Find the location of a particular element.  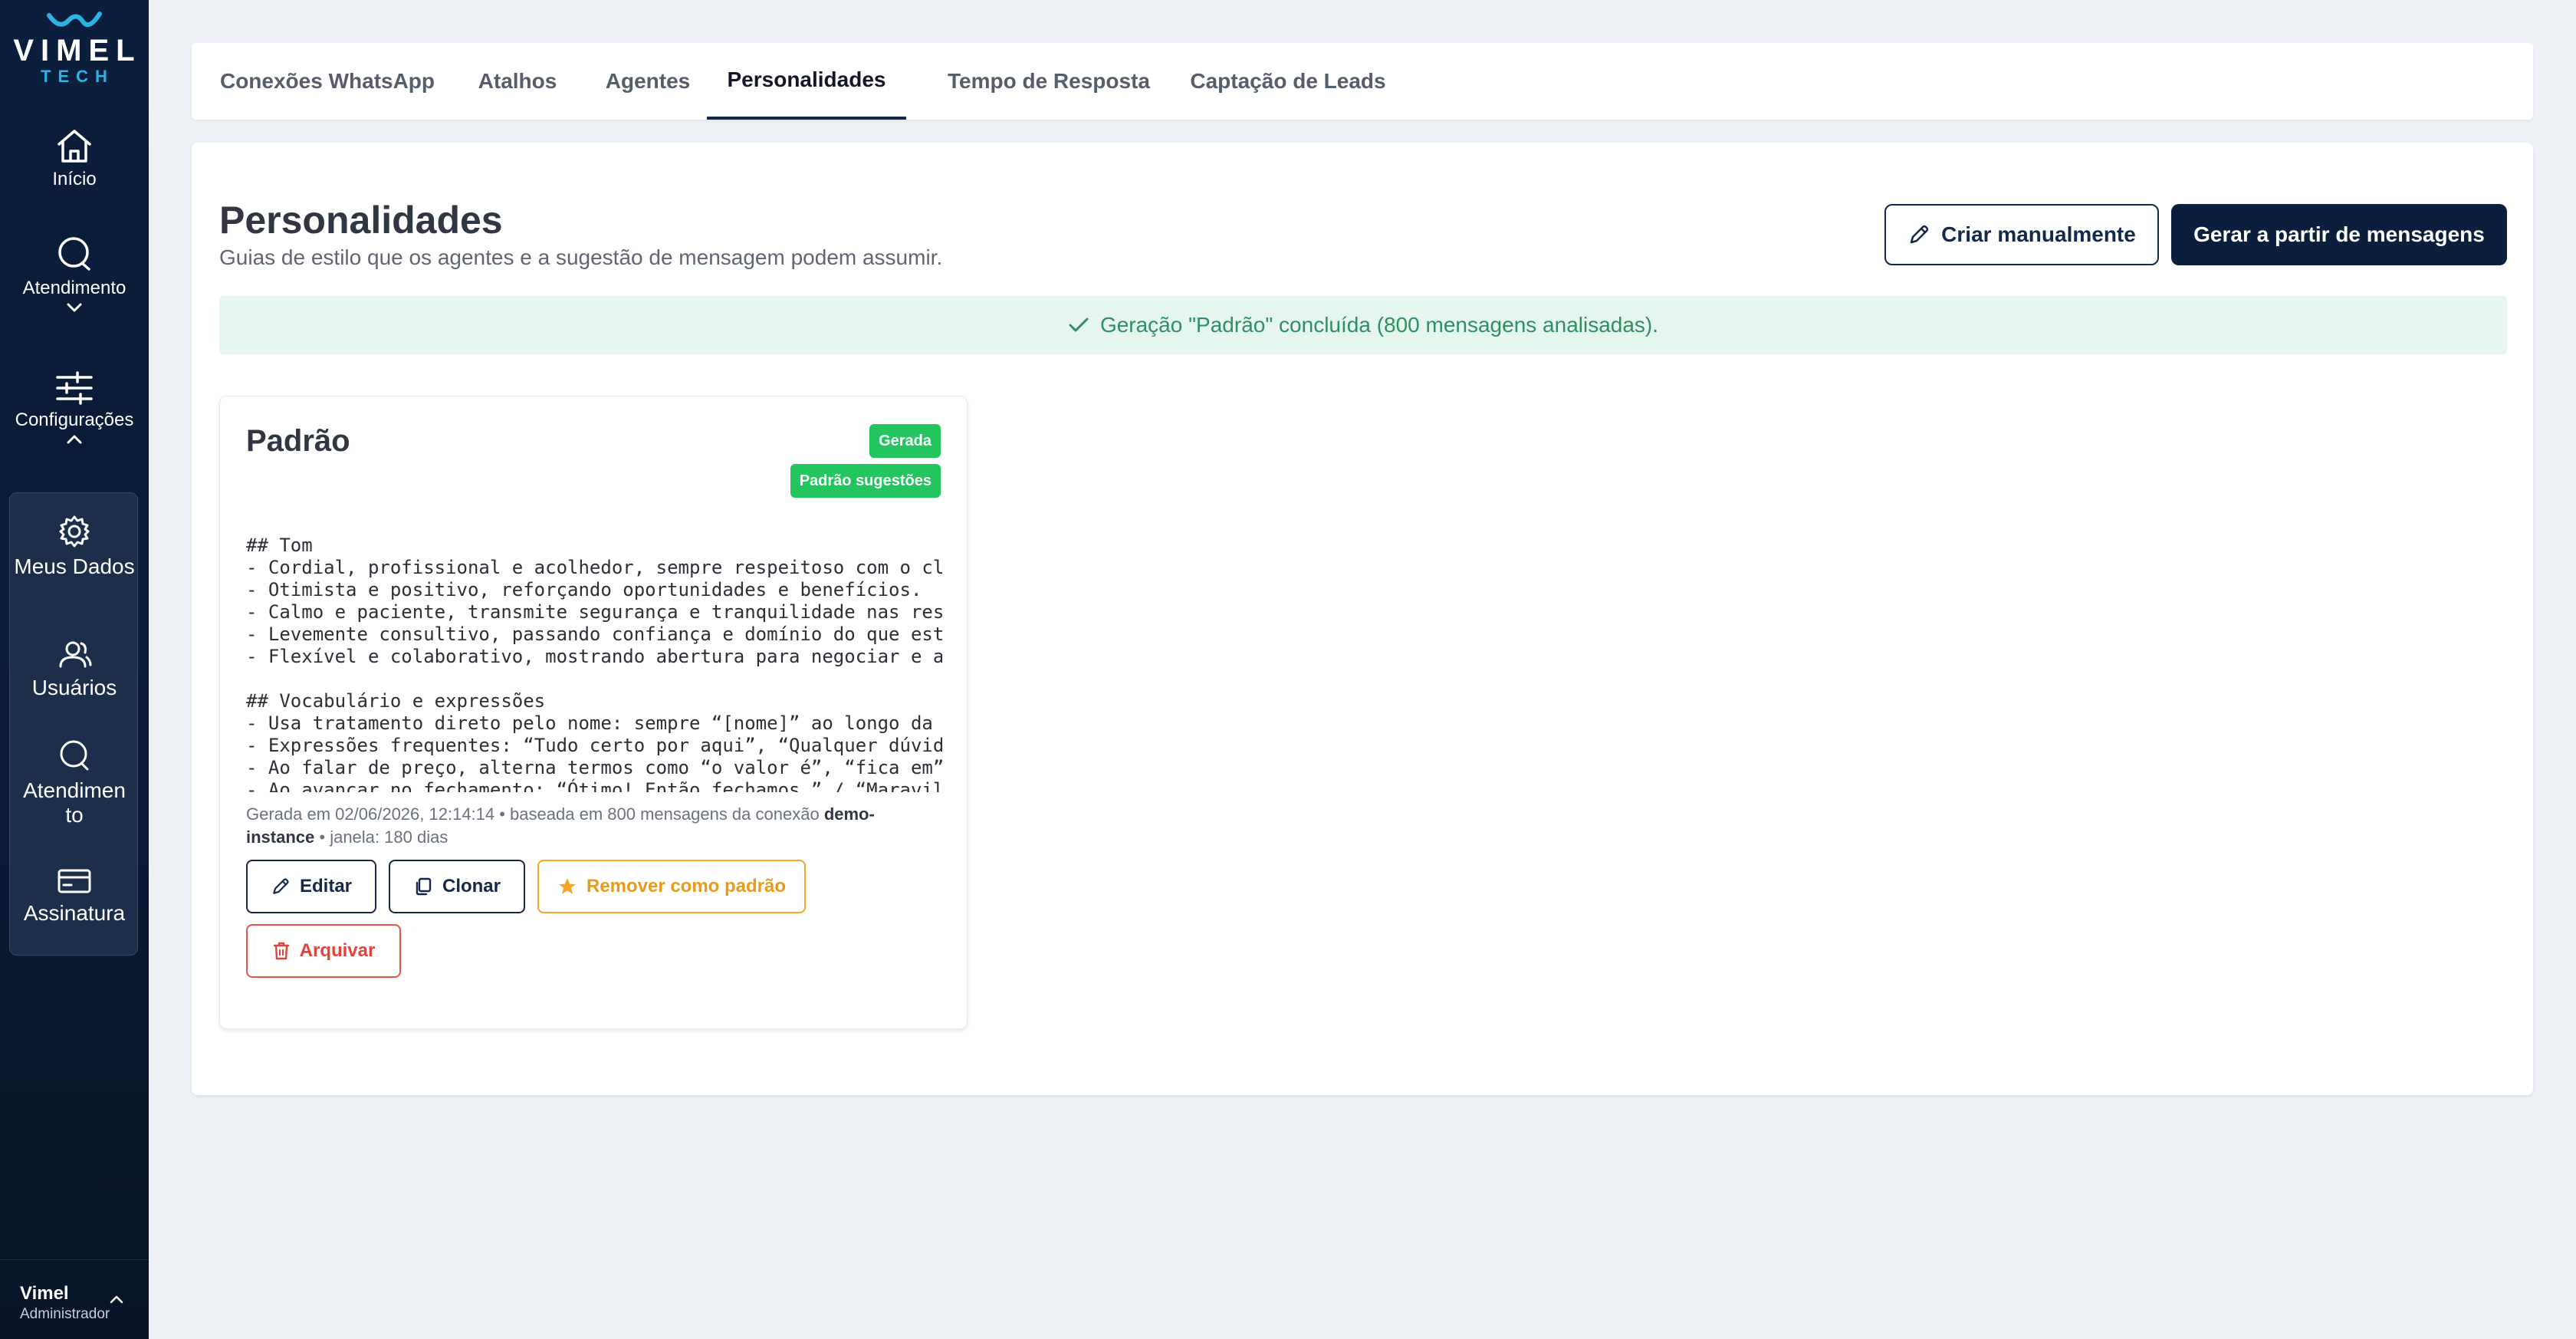

tab-atalhos: Atalhos is located at coordinates (517, 81).